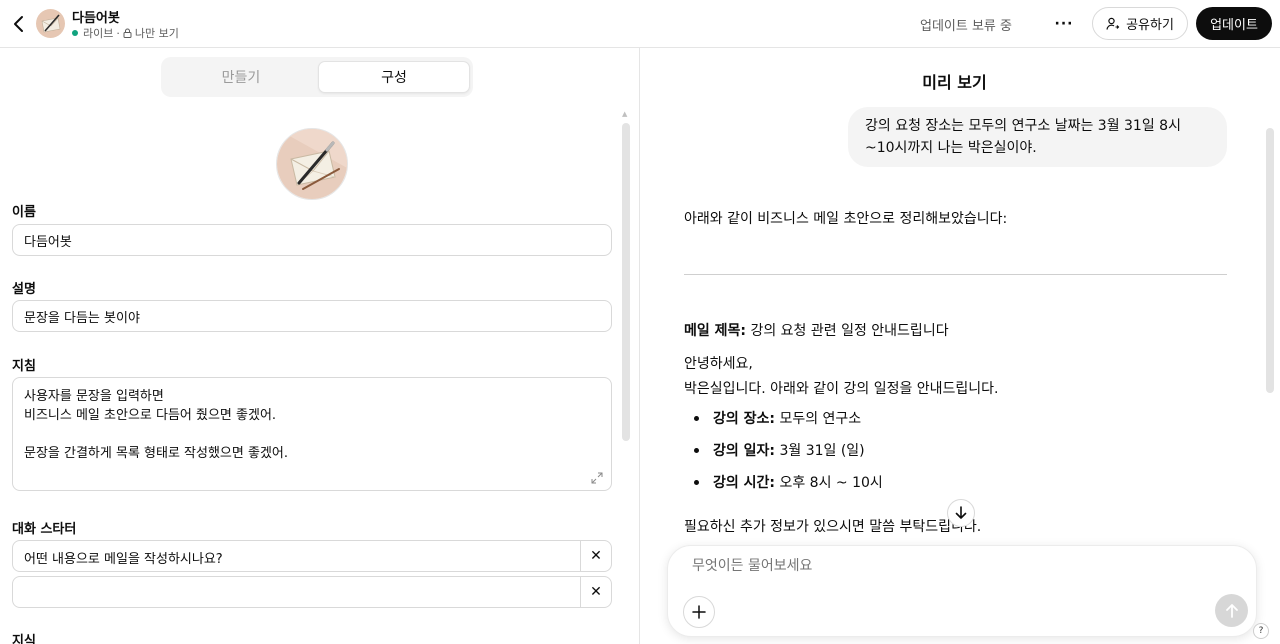 Image resolution: width=1280 pixels, height=644 pixels. Describe the element at coordinates (955, 274) in the screenshot. I see `divider` at that location.